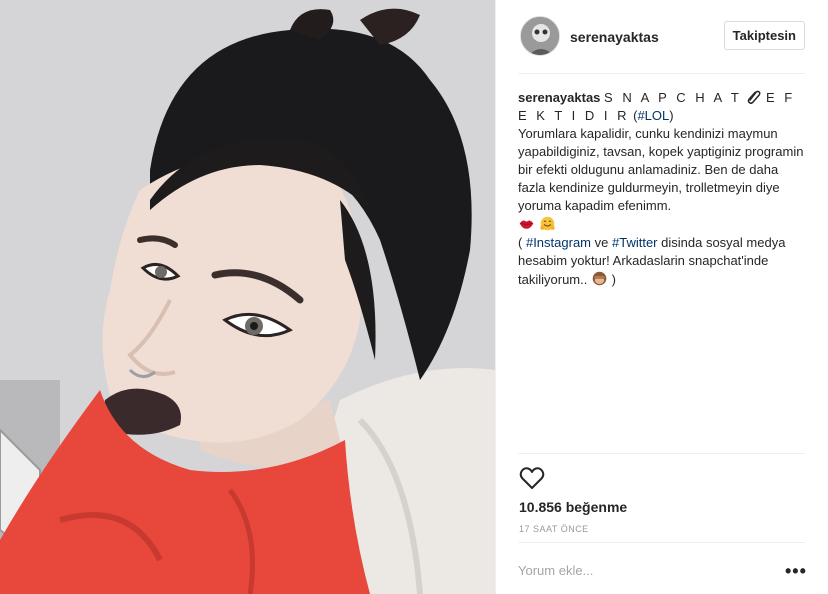 The height and width of the screenshot is (594, 828). What do you see at coordinates (614, 37) in the screenshot?
I see `header-username: serenayaktas` at bounding box center [614, 37].